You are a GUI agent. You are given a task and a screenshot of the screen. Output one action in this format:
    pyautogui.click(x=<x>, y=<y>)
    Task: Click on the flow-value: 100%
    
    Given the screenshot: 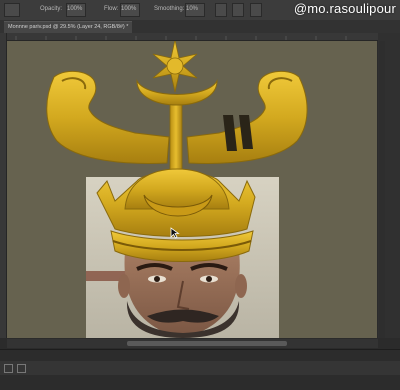 What is the action you would take?
    pyautogui.click(x=128, y=9)
    